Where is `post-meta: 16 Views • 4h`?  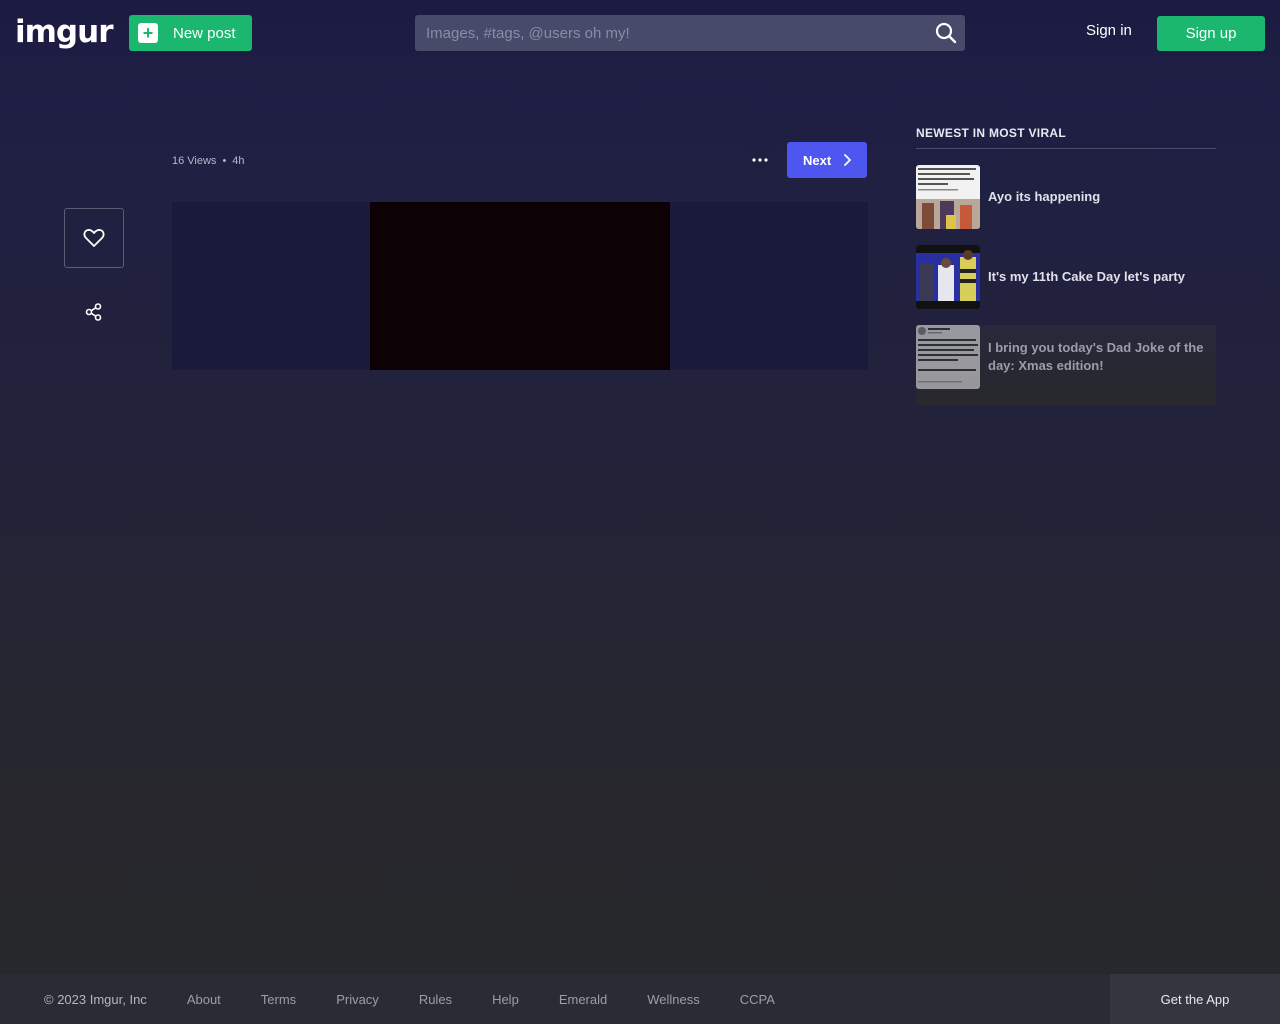 post-meta: 16 Views • 4h is located at coordinates (208, 161).